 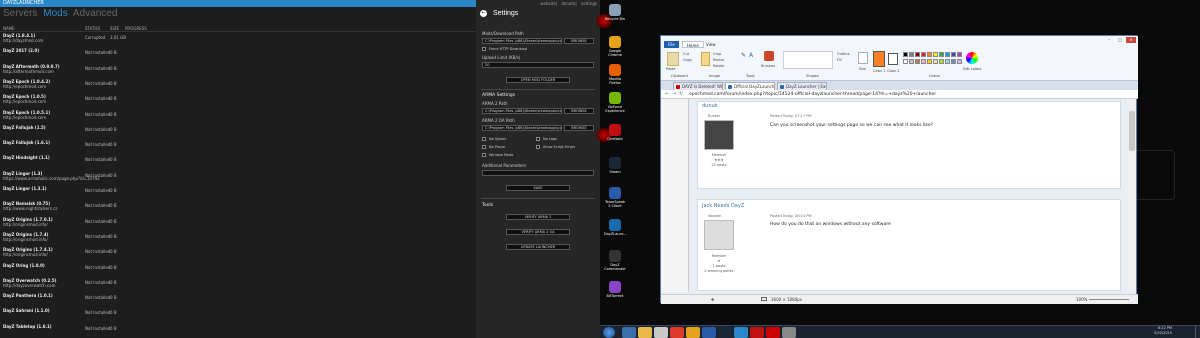 I want to click on tab-servers: Servers, so click(x=20, y=13).